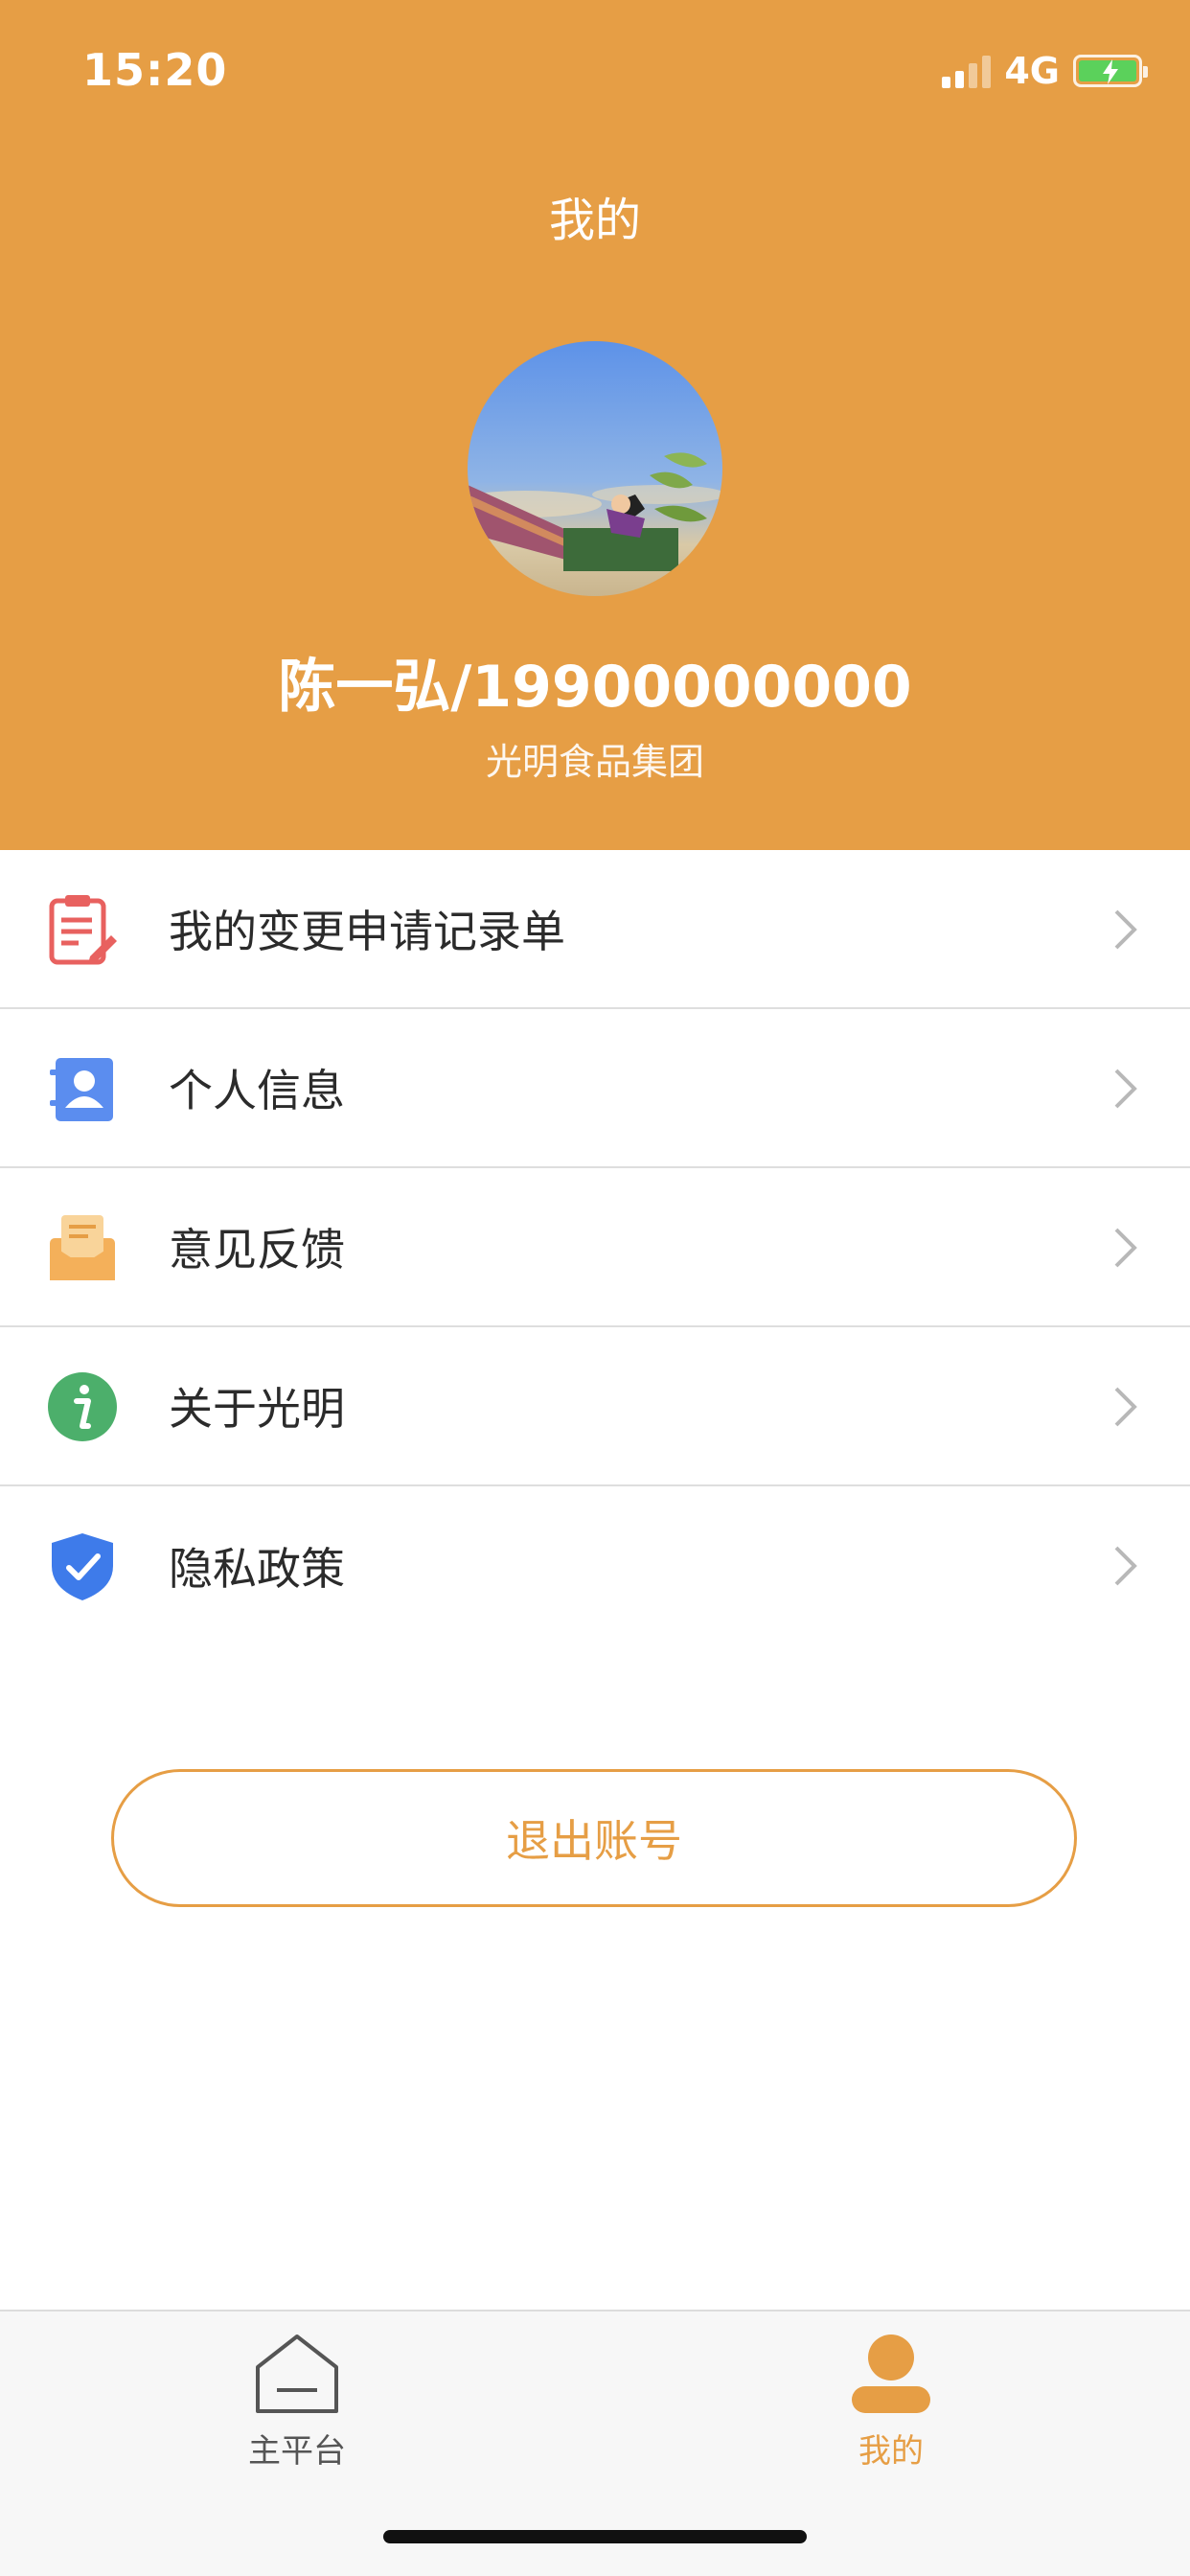 Image resolution: width=1190 pixels, height=2576 pixels. What do you see at coordinates (1110, 71) in the screenshot?
I see `battery-icon` at bounding box center [1110, 71].